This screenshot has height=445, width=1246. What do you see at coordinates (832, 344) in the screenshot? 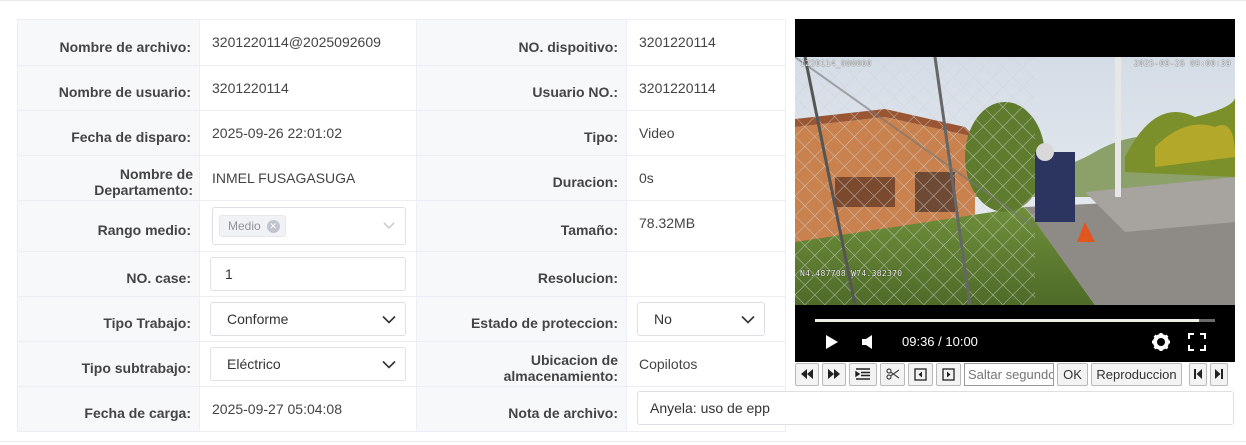
I see `play-icon` at bounding box center [832, 344].